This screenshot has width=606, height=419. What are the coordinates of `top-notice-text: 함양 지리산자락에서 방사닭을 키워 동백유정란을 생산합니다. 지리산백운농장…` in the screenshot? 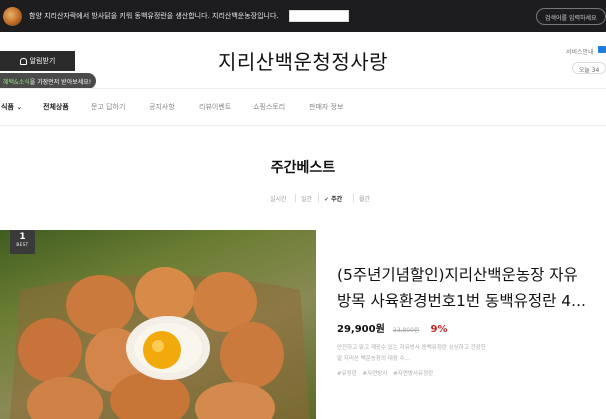 It's located at (154, 16).